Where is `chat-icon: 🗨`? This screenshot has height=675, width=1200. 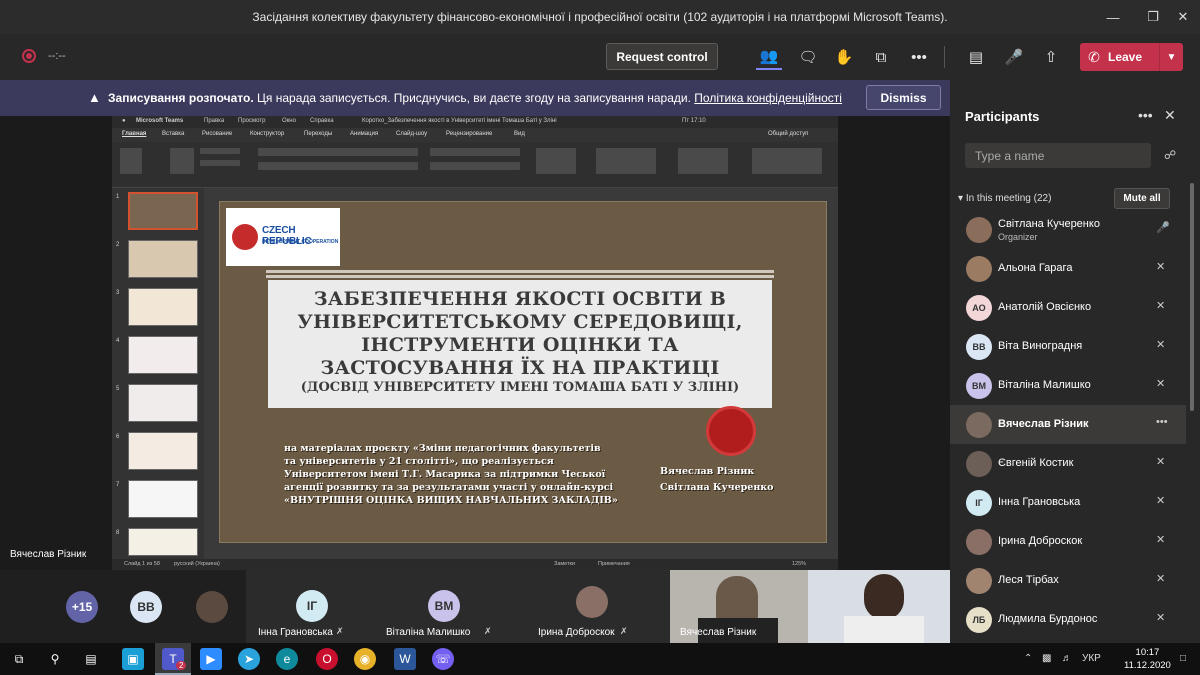 chat-icon: 🗨 is located at coordinates (808, 57).